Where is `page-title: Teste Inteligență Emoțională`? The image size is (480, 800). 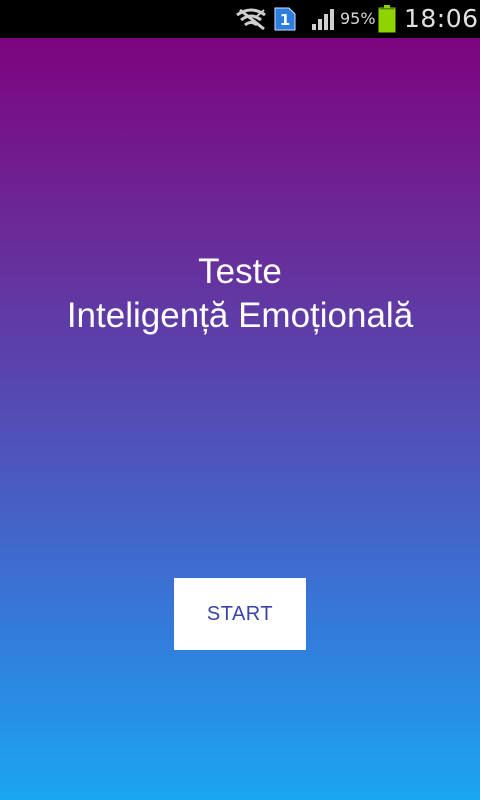
page-title: Teste Inteligență Emoțională is located at coordinates (240, 294).